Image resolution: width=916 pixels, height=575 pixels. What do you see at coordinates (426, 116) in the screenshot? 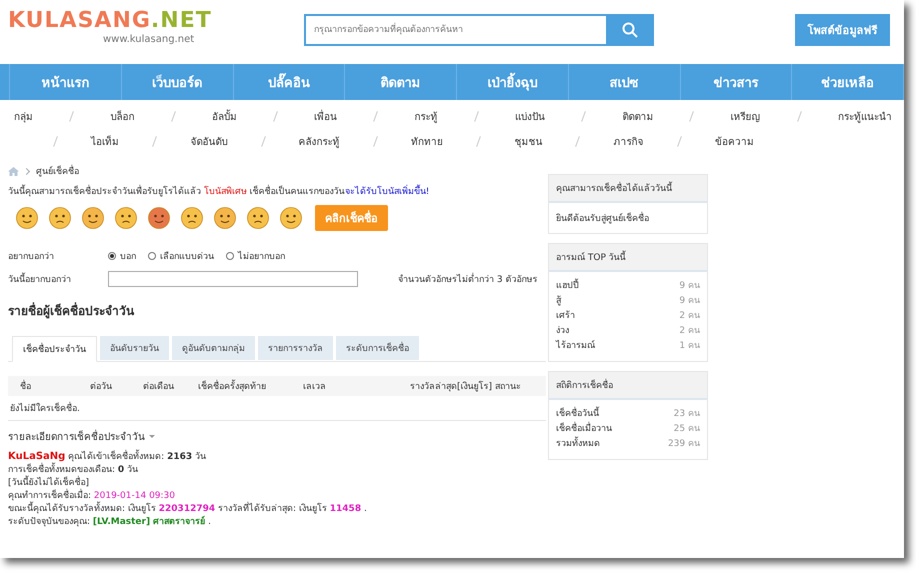
I see `sub-nav-item: กระทู้` at bounding box center [426, 116].